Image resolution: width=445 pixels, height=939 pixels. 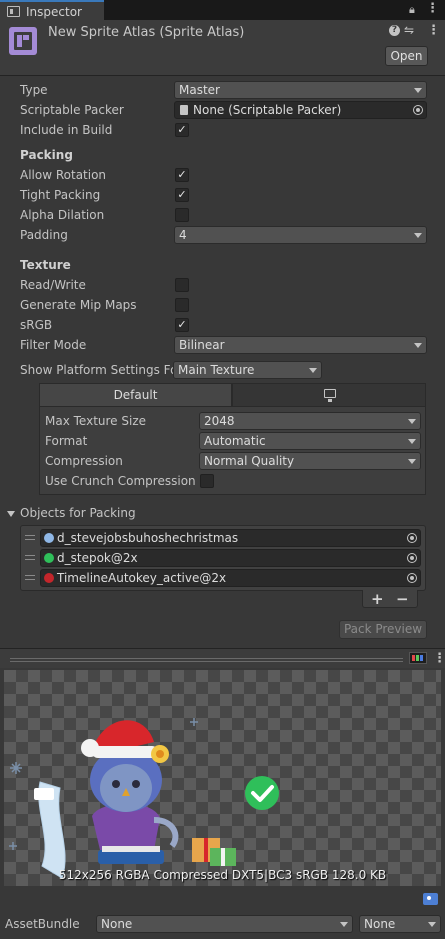 What do you see at coordinates (390, 599) in the screenshot?
I see `list-add-remove: + −` at bounding box center [390, 599].